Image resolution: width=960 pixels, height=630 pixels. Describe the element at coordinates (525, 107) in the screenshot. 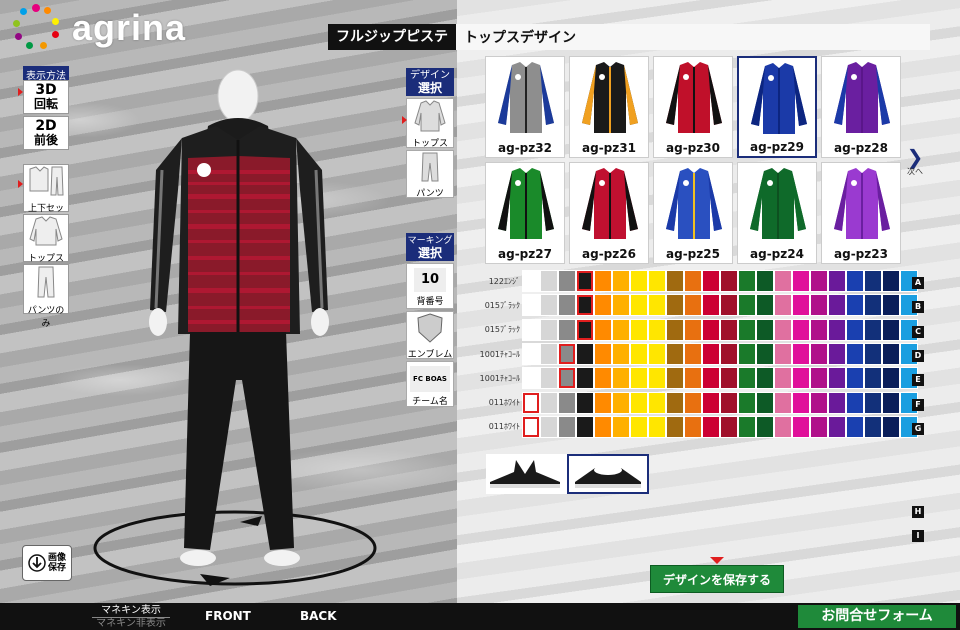

I see `design-card: ag-pz32` at that location.